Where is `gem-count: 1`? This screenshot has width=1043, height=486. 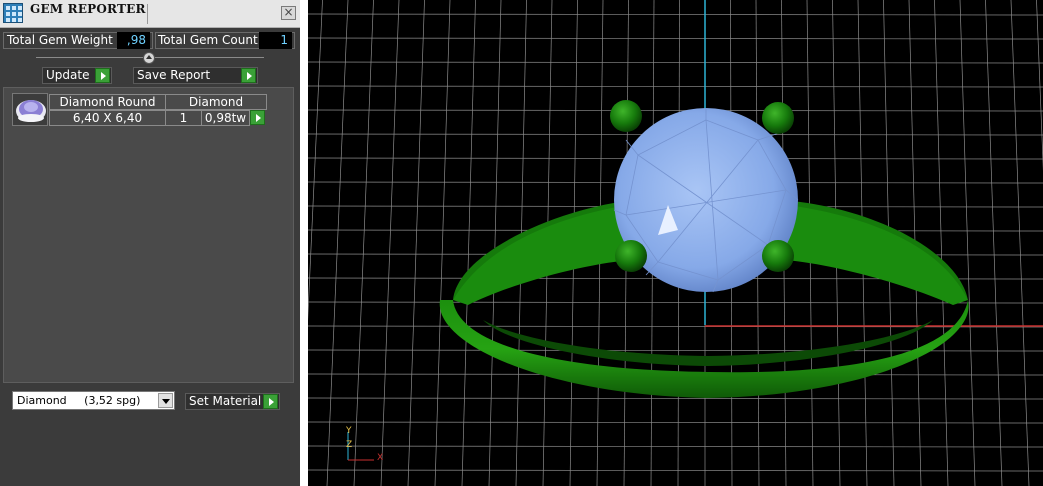
gem-count: 1 is located at coordinates (183, 118).